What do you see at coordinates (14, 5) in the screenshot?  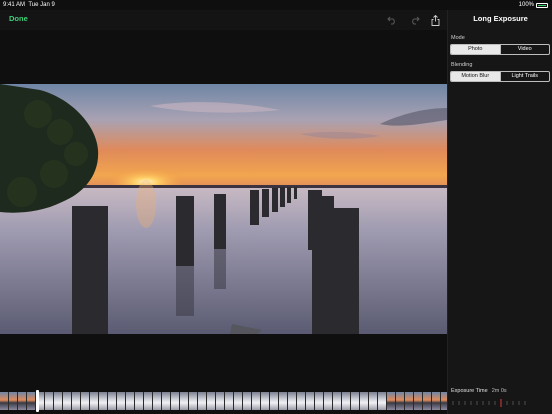 I see `status-time: 9:41 AM` at bounding box center [14, 5].